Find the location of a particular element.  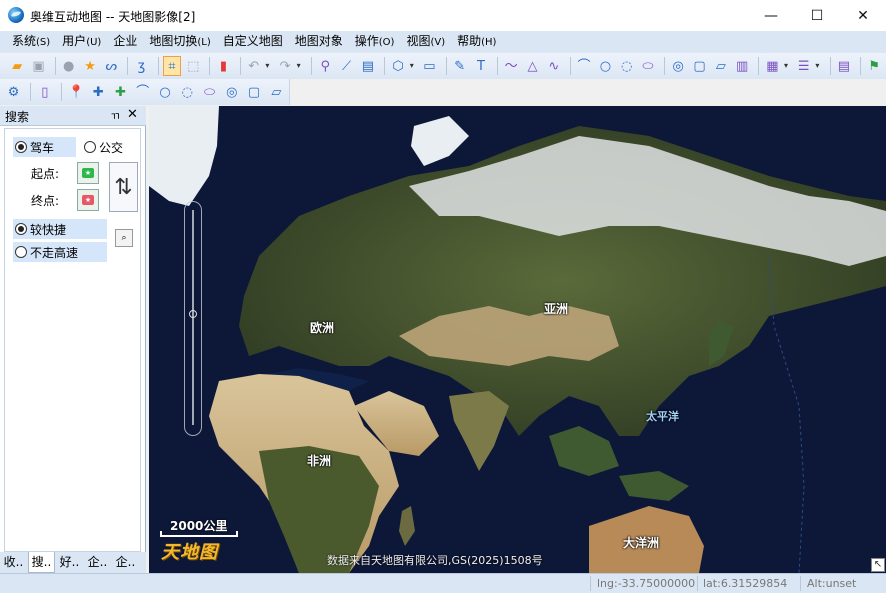

end-point-button: ★ is located at coordinates (88, 200).